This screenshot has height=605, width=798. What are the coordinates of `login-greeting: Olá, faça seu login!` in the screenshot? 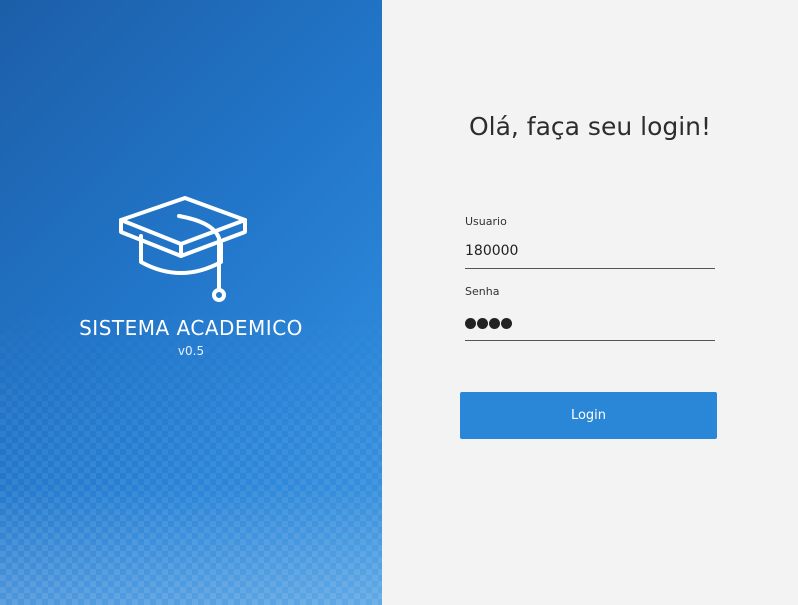 It's located at (590, 126).